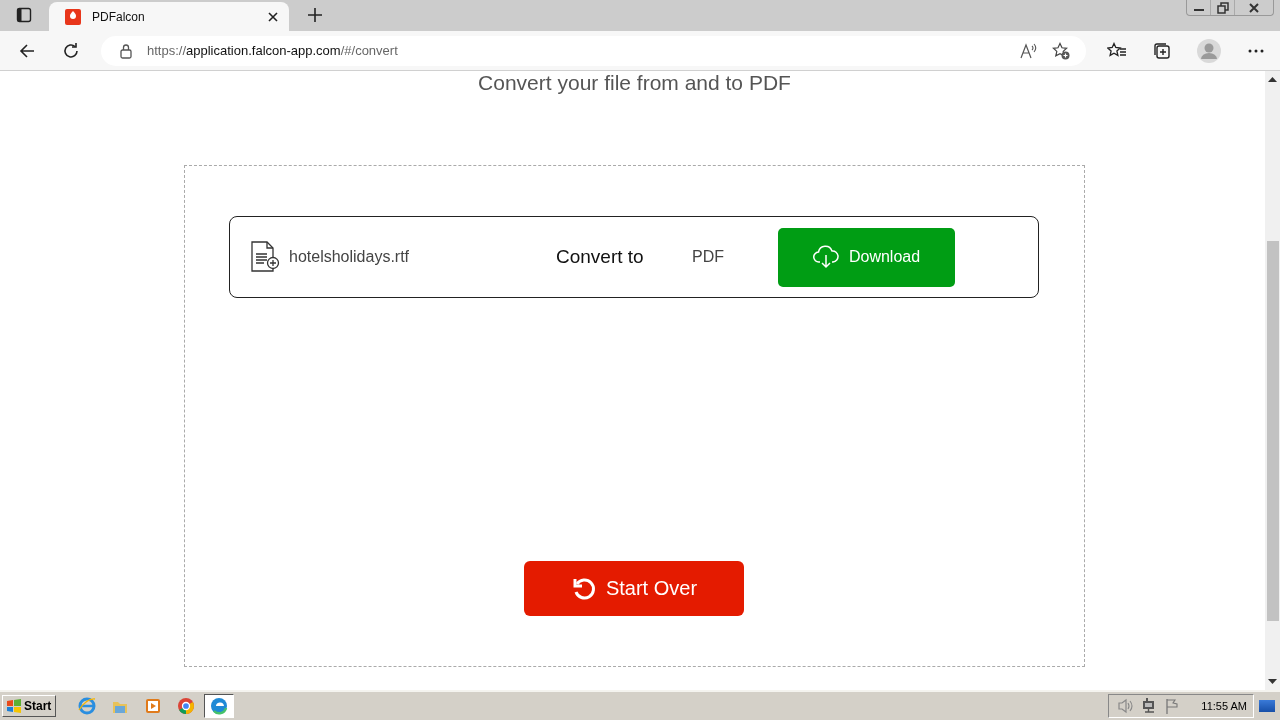 The width and height of the screenshot is (1280, 720). Describe the element at coordinates (14, 706) in the screenshot. I see `windows-logo-icon` at that location.